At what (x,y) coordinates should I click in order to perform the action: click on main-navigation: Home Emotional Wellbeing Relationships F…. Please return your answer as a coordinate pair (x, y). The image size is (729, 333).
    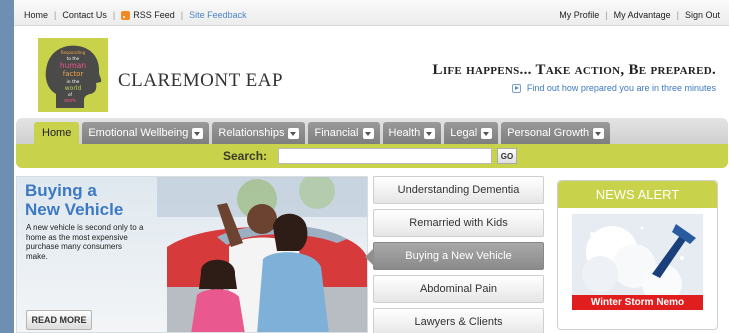
    Looking at the image, I should click on (372, 131).